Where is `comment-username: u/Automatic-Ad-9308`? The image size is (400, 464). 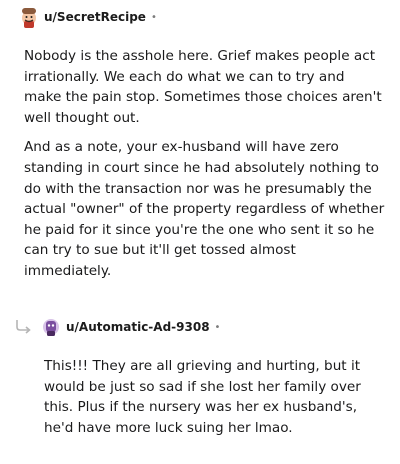 comment-username: u/Automatic-Ad-9308 is located at coordinates (138, 327).